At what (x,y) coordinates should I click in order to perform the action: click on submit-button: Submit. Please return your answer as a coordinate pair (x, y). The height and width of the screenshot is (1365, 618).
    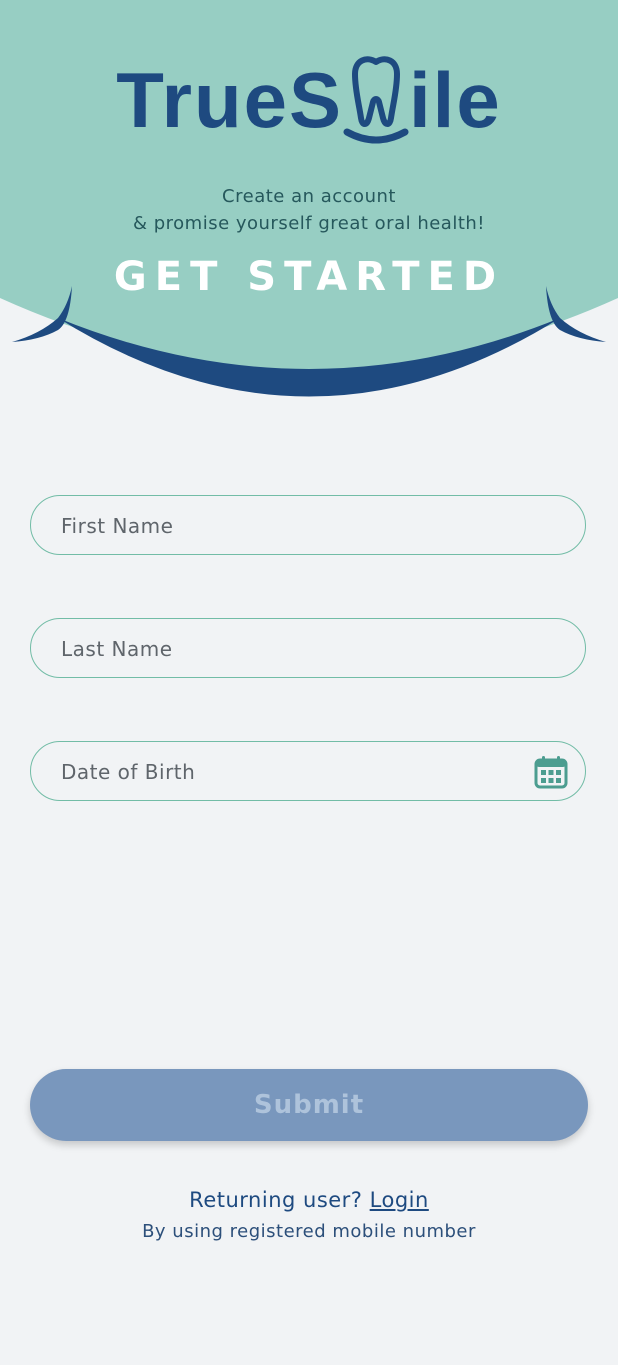
    Looking at the image, I should click on (309, 1105).